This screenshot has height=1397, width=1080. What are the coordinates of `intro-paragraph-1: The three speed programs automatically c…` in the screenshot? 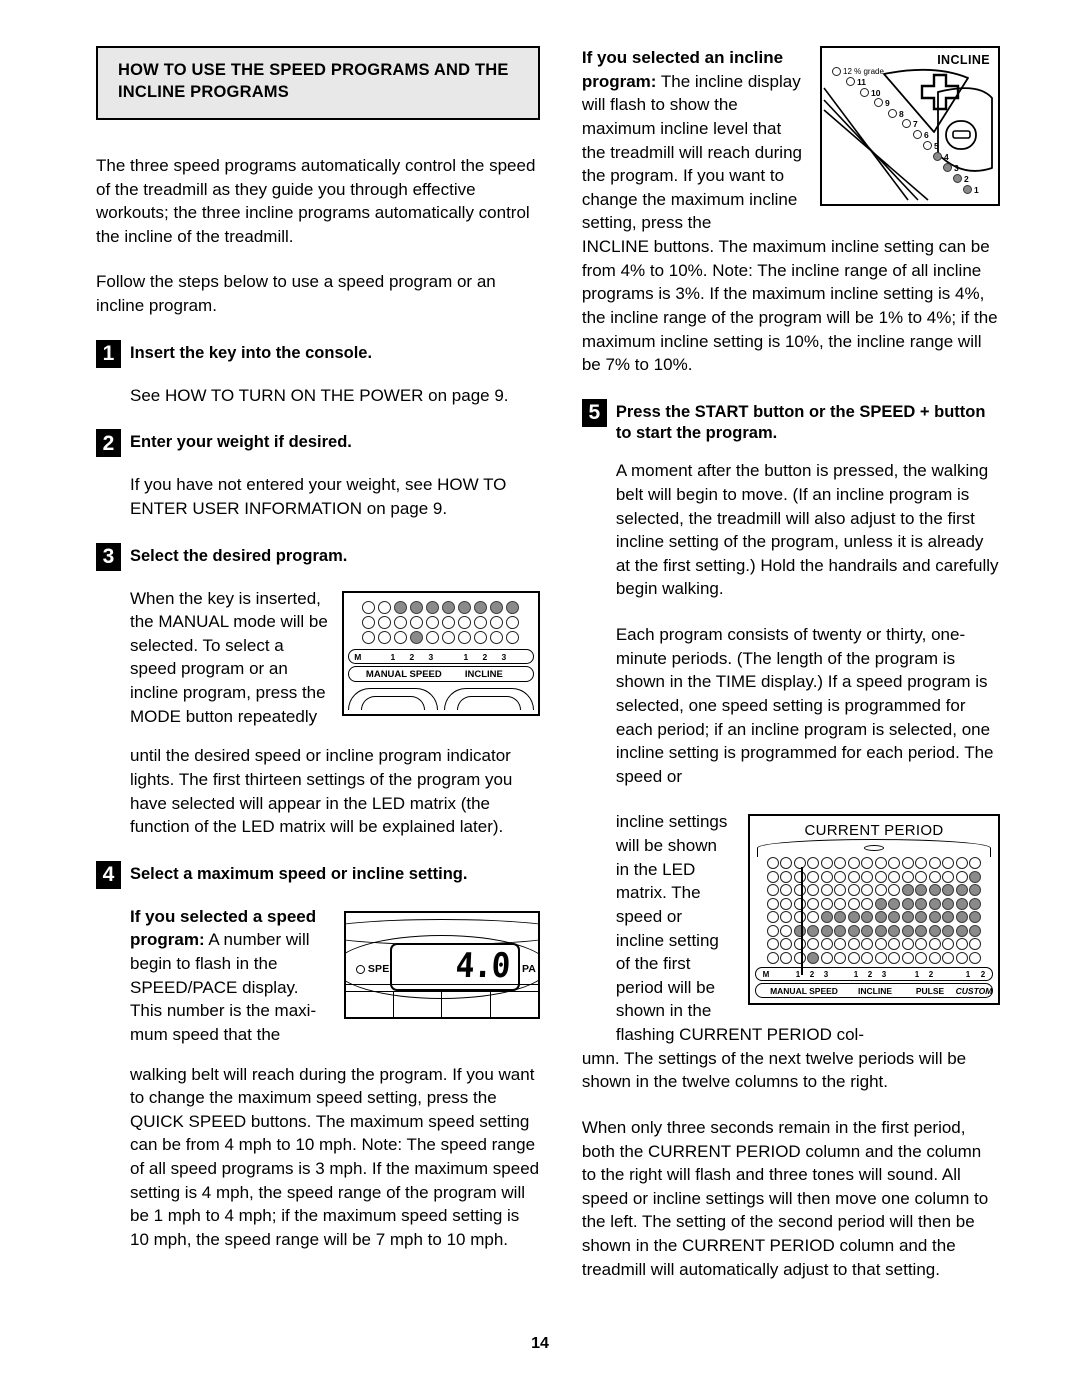 It's located at (316, 200).